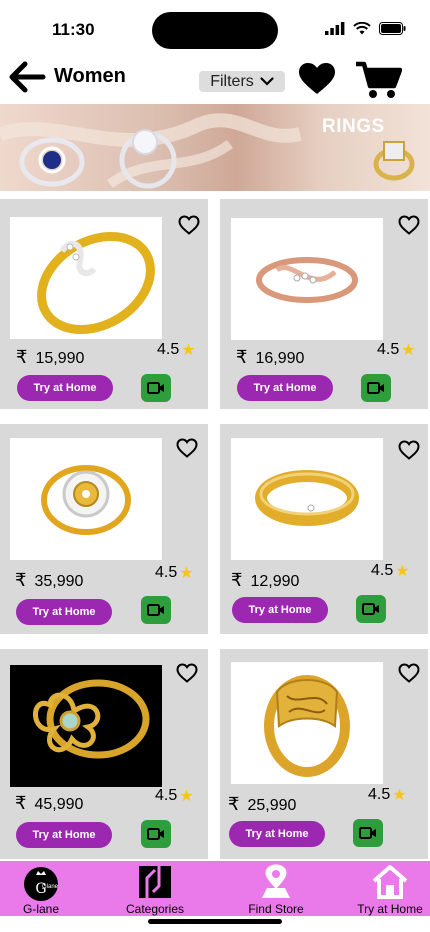 This screenshot has height=932, width=430. Describe the element at coordinates (272, 805) in the screenshot. I see `price-value: 25,990` at that location.